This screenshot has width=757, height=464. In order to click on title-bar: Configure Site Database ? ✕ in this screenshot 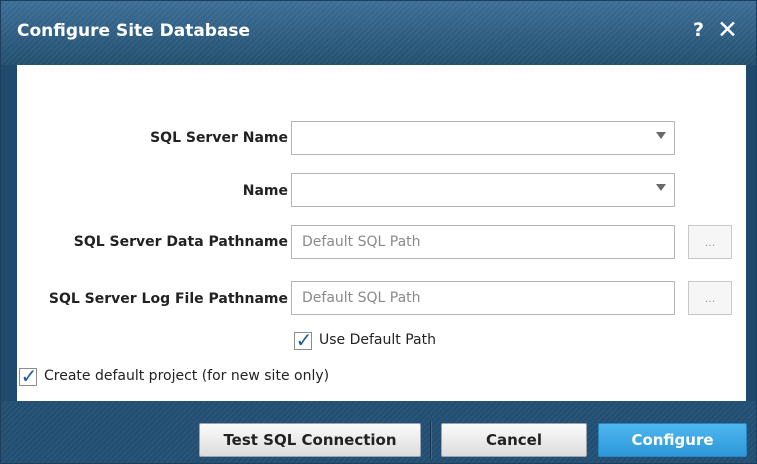, I will do `click(378, 33)`.